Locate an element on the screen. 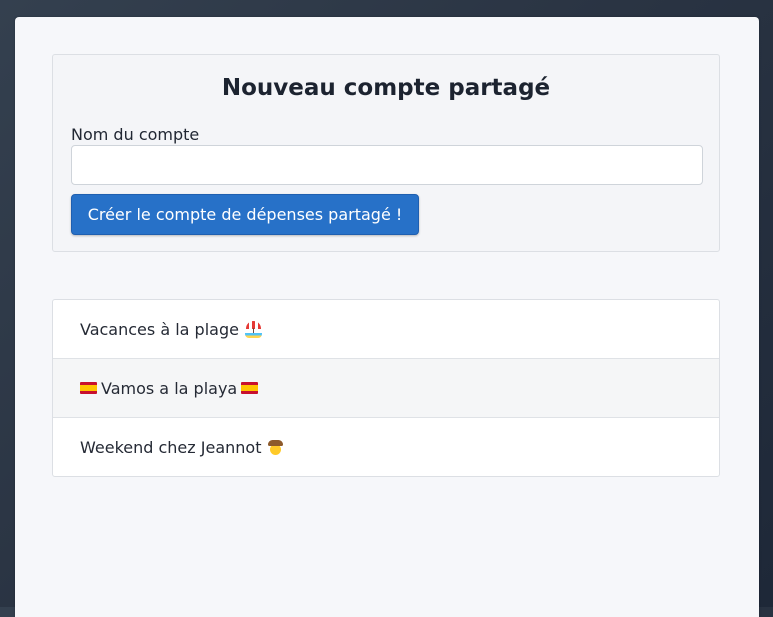 The image size is (773, 617). account-item-vacances: Vacances à la plage is located at coordinates (386, 329).